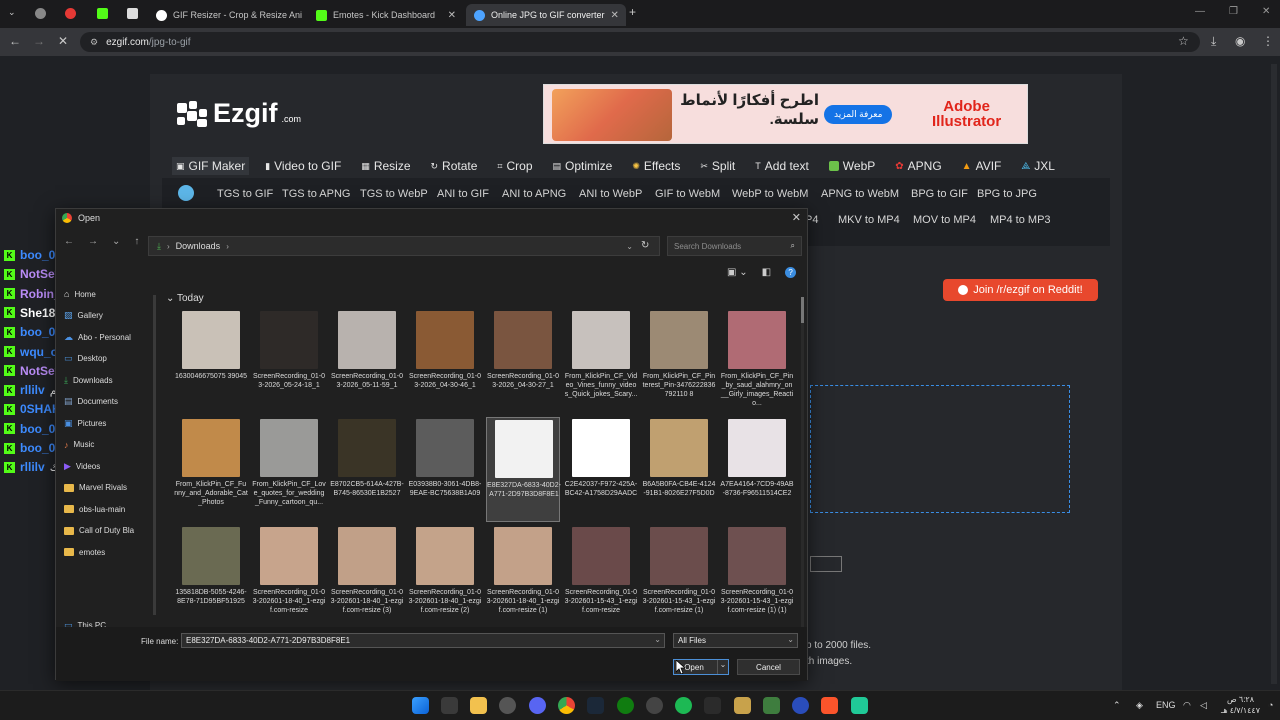  Describe the element at coordinates (12, 12) in the screenshot. I see `tab-search-icon: ⌄` at that location.